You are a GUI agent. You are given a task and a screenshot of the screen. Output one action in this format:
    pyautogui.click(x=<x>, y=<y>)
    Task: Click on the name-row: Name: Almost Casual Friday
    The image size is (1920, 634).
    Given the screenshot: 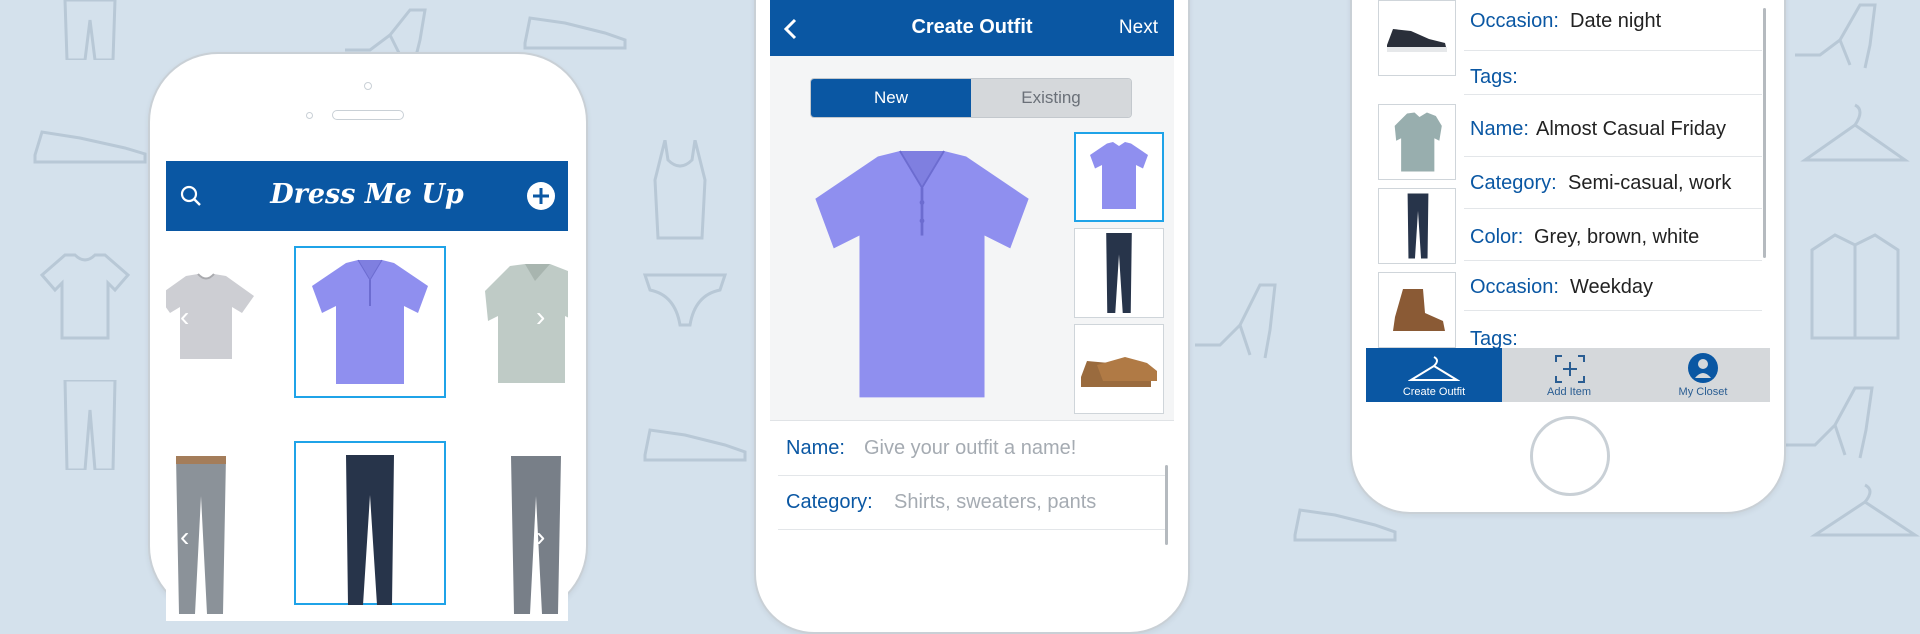 What is the action you would take?
    pyautogui.click(x=1613, y=130)
    